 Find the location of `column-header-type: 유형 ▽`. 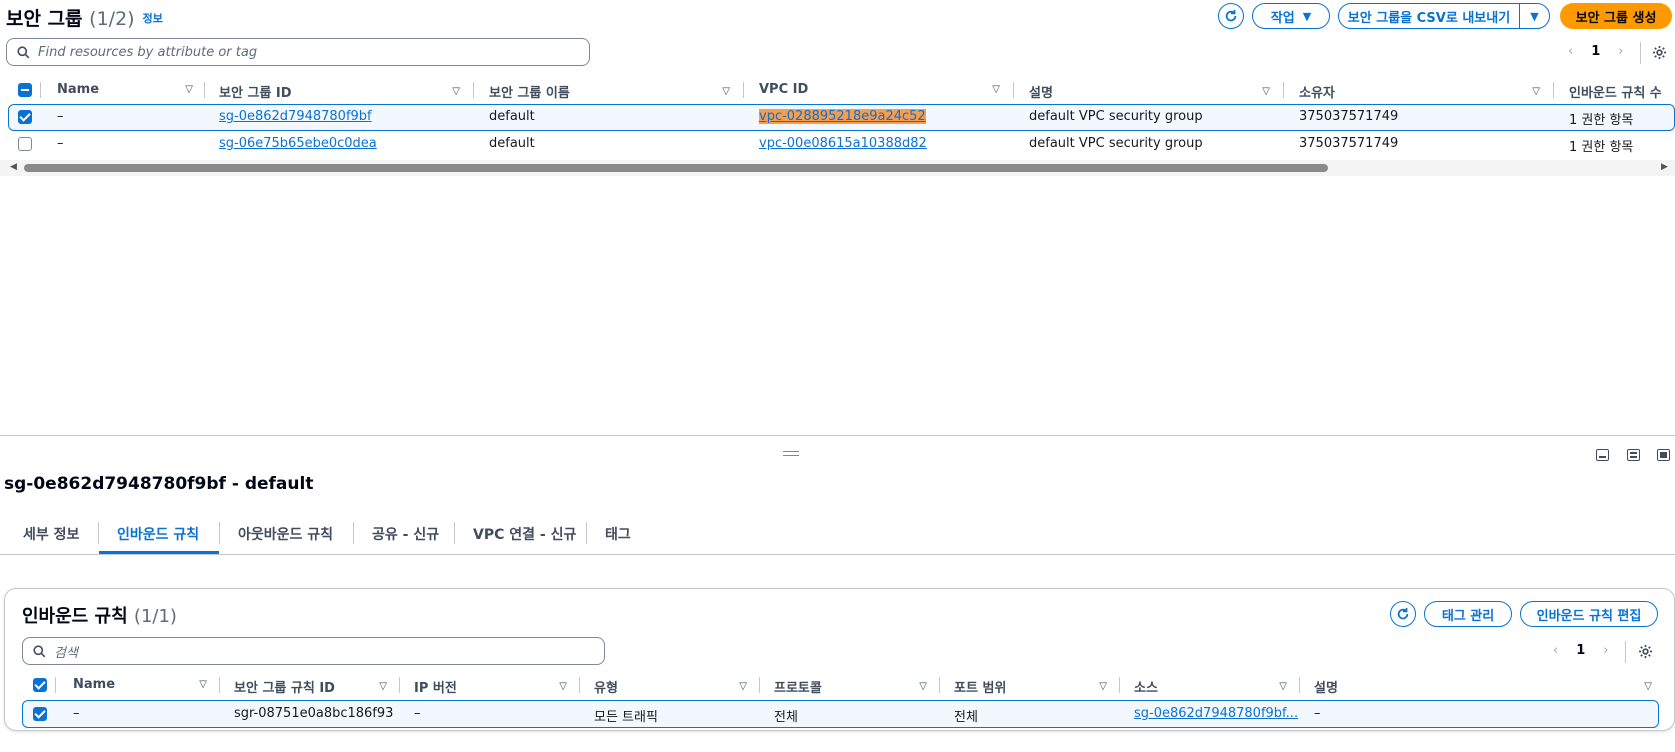

column-header-type: 유형 ▽ is located at coordinates (670, 686).